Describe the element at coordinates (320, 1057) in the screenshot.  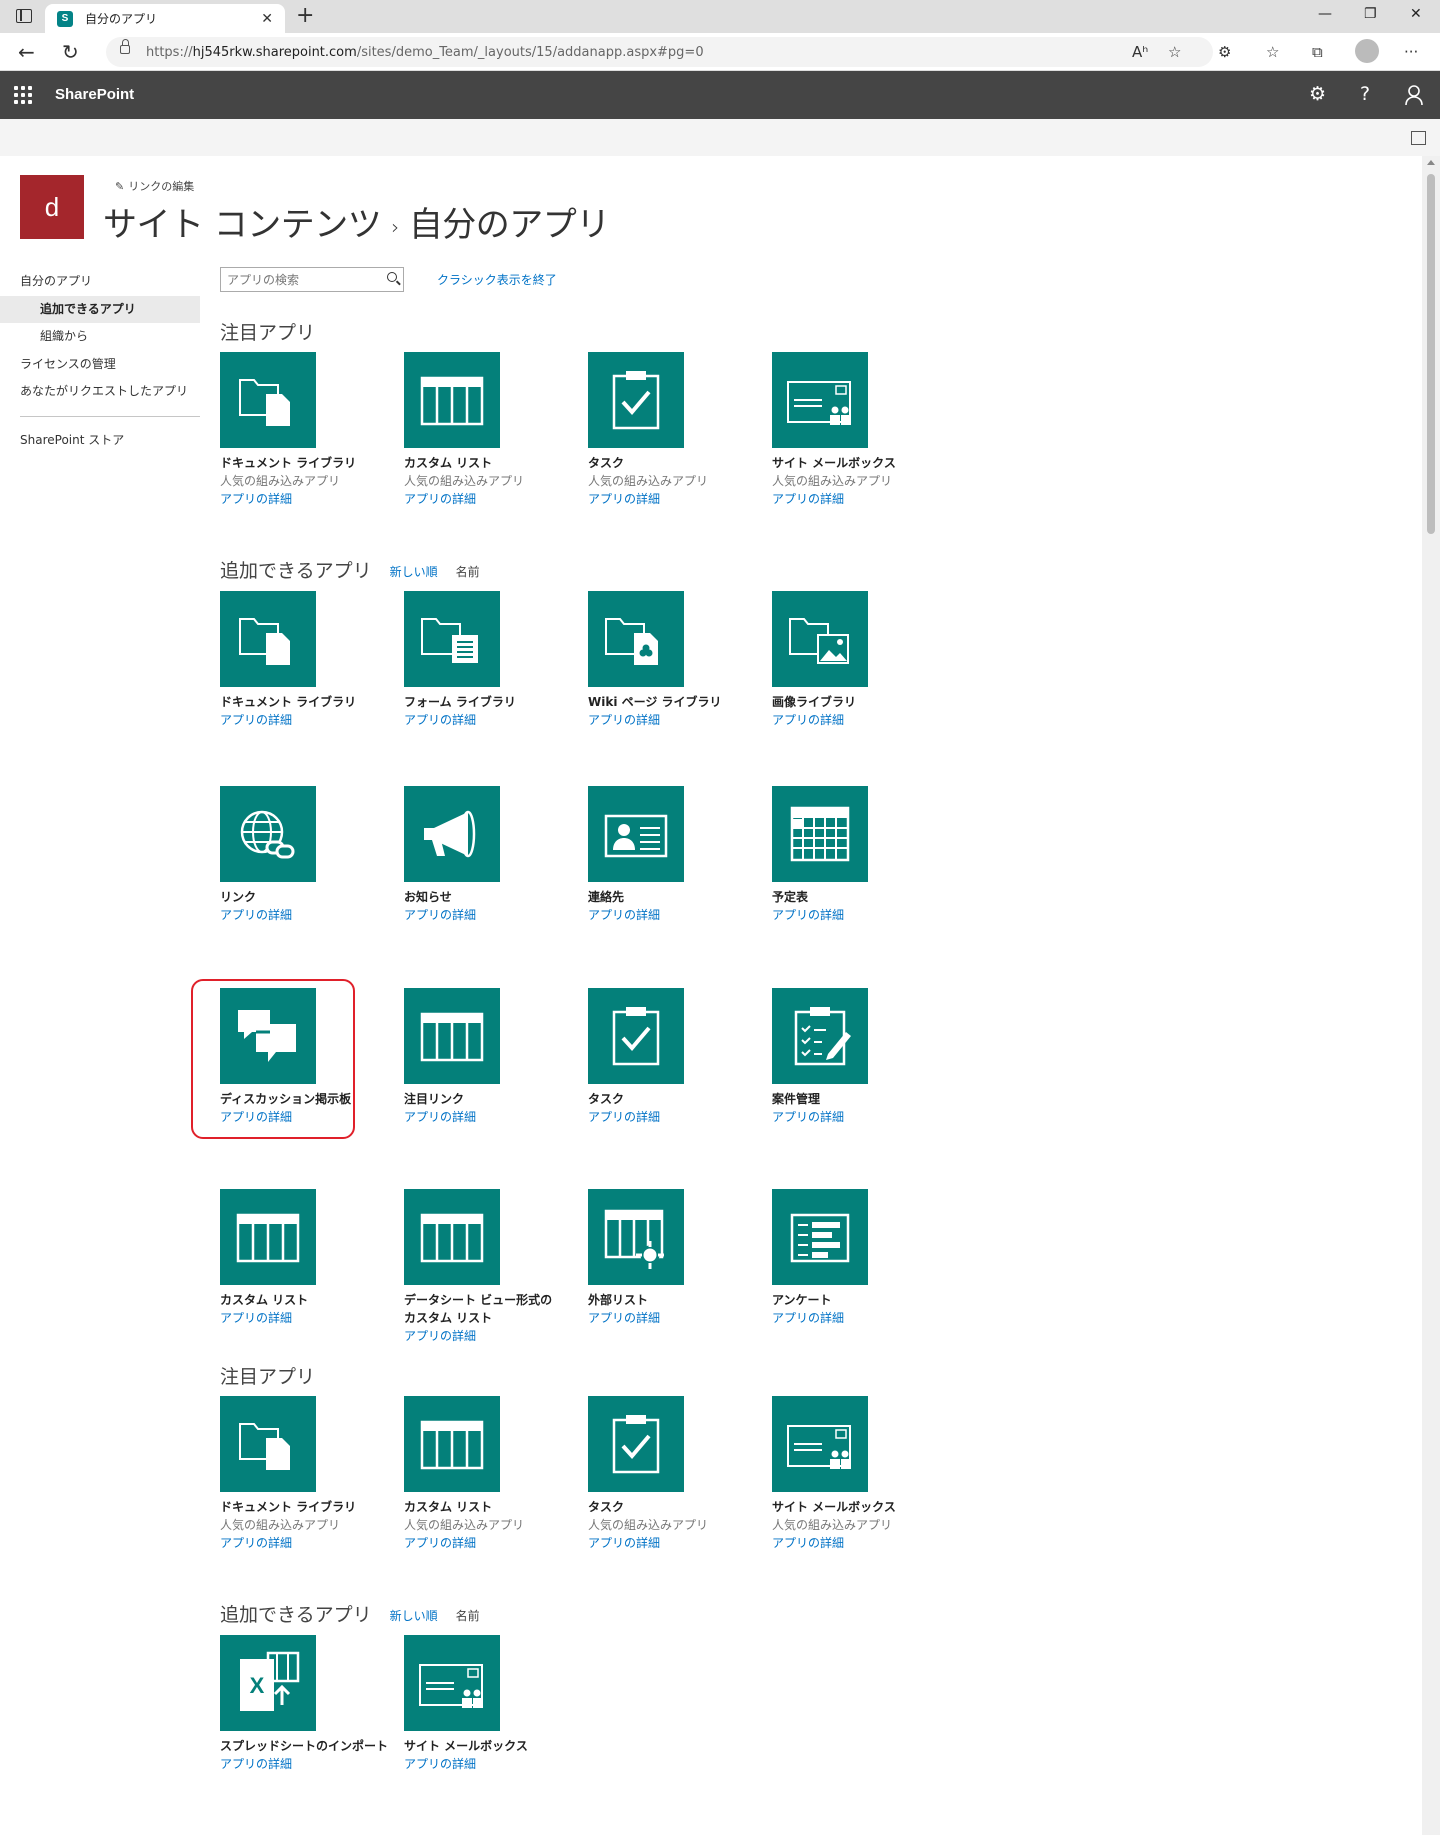
I see `app-tile-discussion: ディスカッション掲示板 アプリの詳細` at that location.